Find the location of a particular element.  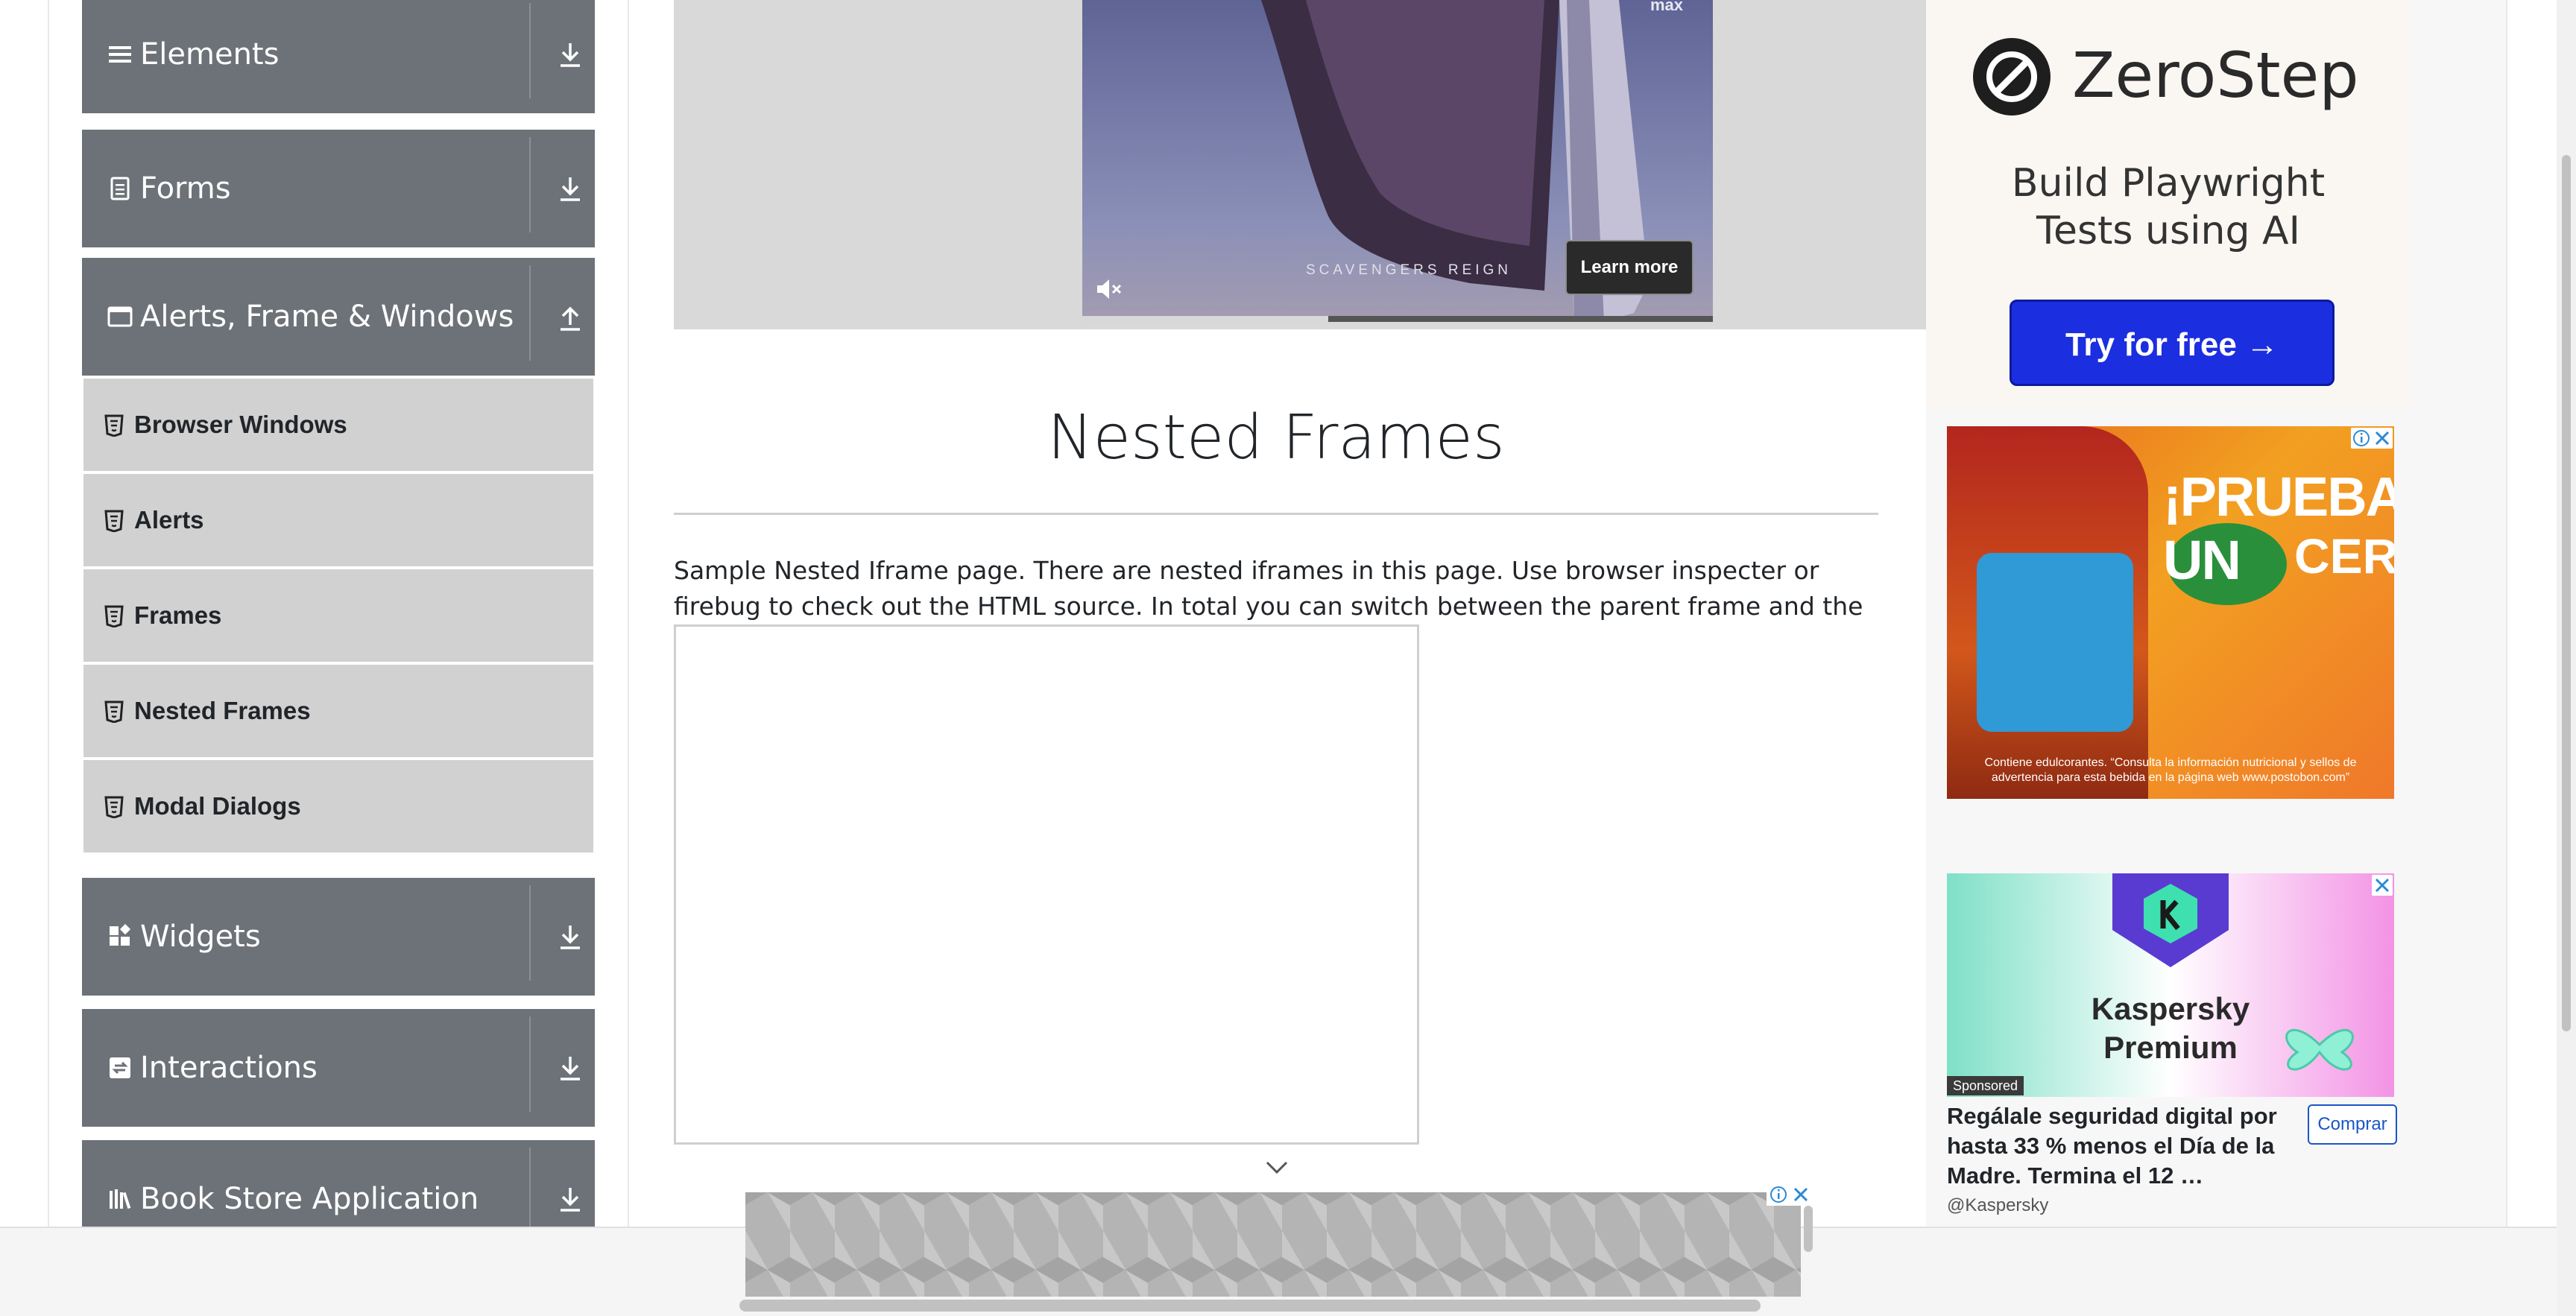

group-alerts-frame-windows: Alerts, Frame & Windows is located at coordinates (338, 317).